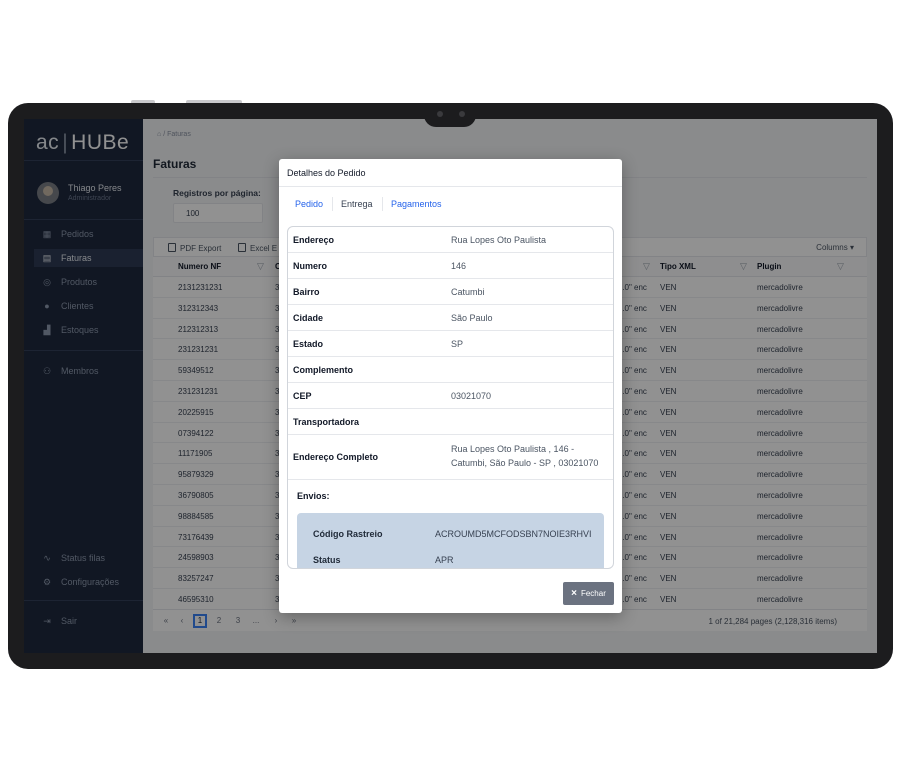  I want to click on detail-label: Bairro, so click(306, 292).